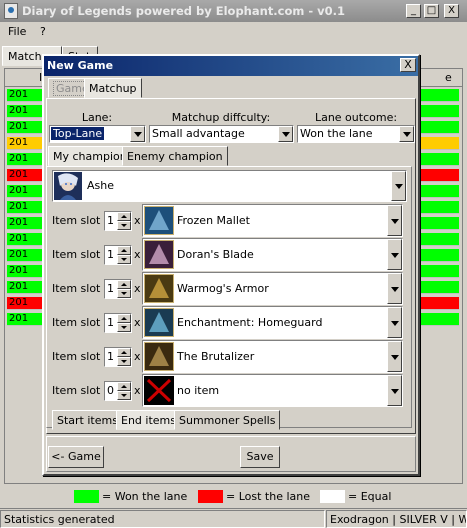 The image size is (467, 528). I want to click on item-slot-row: Item slot 2 1 x Doran's Blade, so click(227, 255).